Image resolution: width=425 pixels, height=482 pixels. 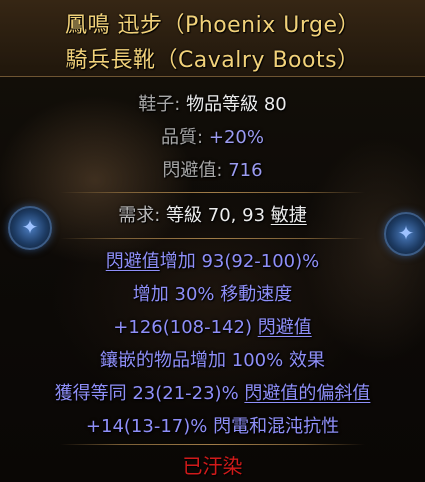 What do you see at coordinates (307, 393) in the screenshot?
I see `keyword-deflection: 閃避值的偏斜值` at bounding box center [307, 393].